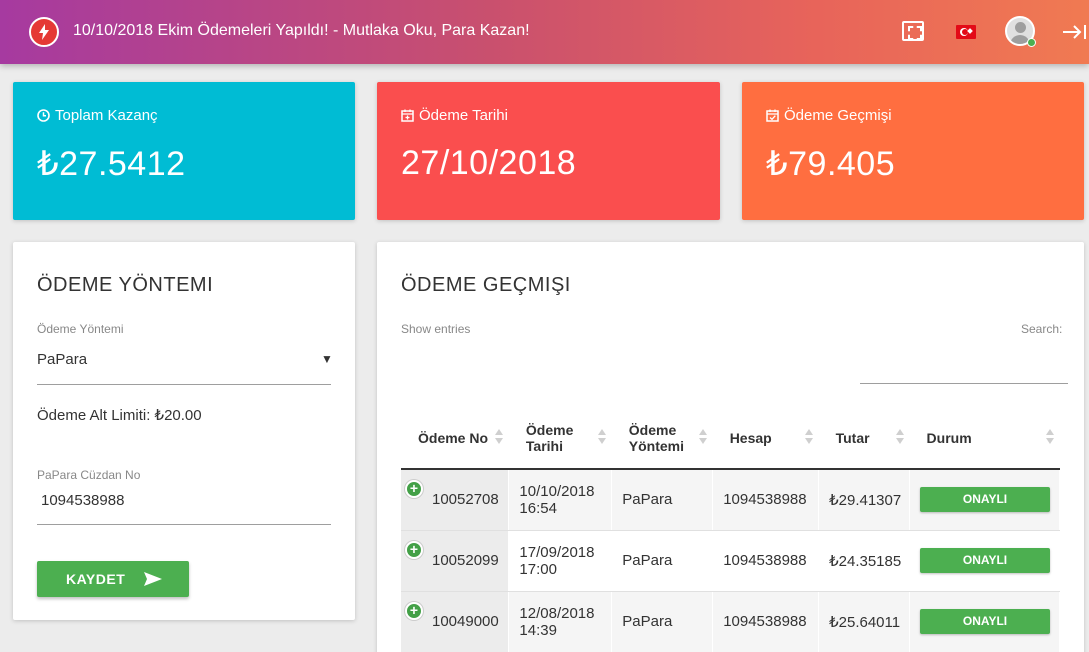 This screenshot has height=652, width=1089. Describe the element at coordinates (435, 329) in the screenshot. I see `show-entries-label: Show entries` at that location.